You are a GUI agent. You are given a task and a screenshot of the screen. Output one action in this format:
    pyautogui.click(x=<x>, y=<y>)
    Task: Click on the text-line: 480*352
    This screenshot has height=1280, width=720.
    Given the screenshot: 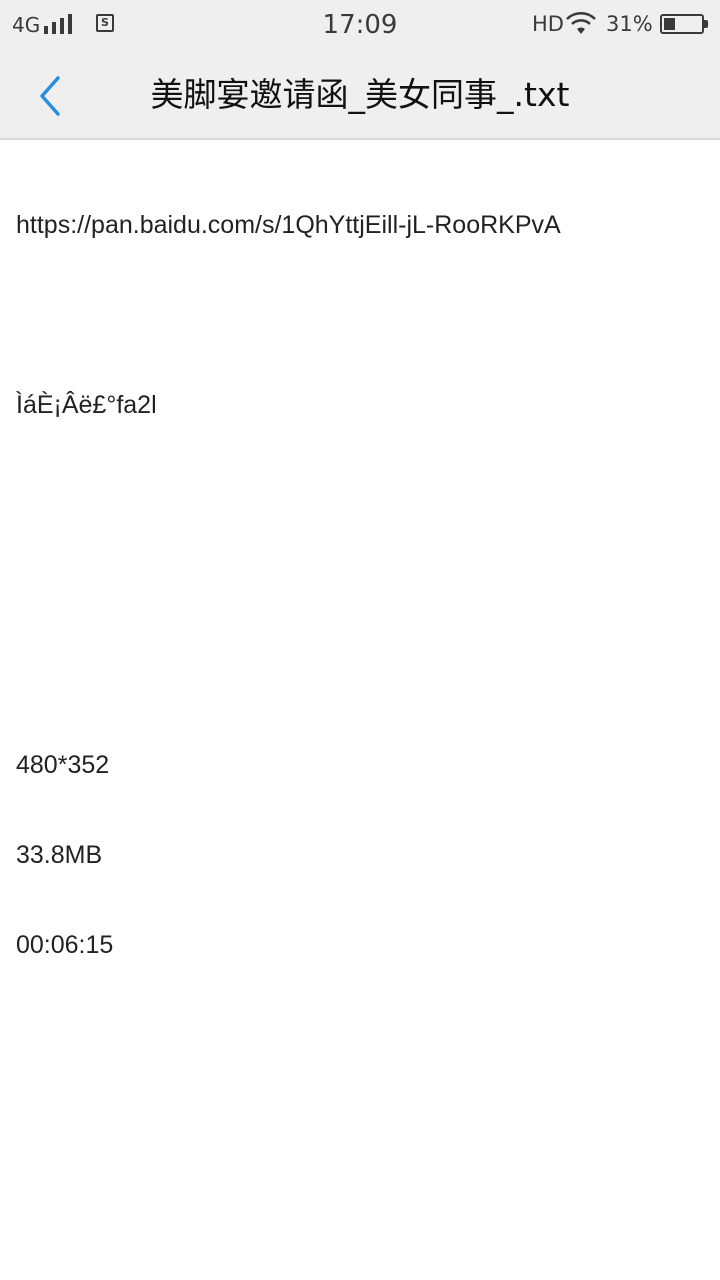 What is the action you would take?
    pyautogui.click(x=63, y=765)
    